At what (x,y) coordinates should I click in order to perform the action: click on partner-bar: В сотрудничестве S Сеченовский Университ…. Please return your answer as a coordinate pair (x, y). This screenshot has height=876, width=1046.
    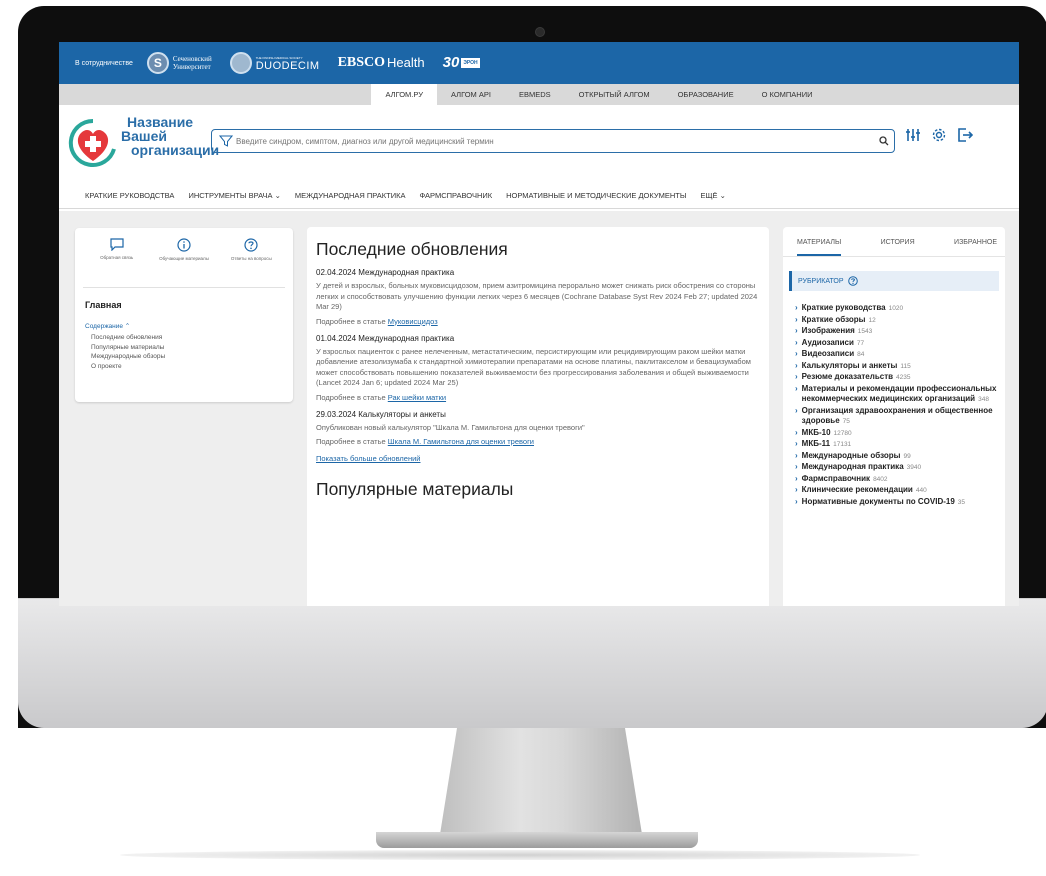
    Looking at the image, I should click on (539, 63).